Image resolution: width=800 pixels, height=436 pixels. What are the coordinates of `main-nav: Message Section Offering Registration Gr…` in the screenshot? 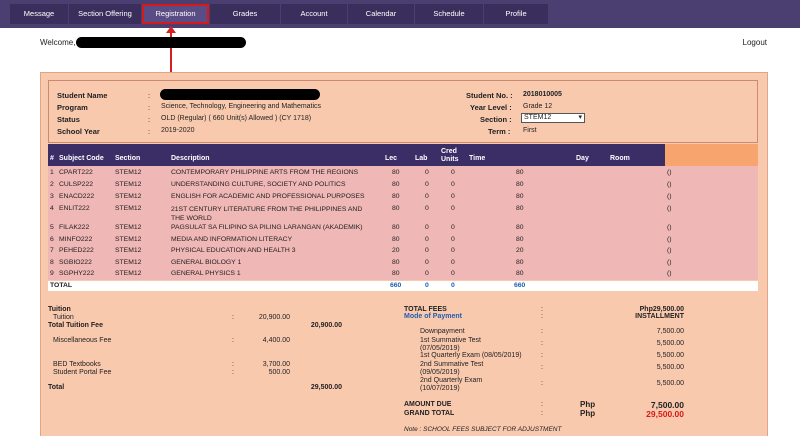 It's located at (279, 14).